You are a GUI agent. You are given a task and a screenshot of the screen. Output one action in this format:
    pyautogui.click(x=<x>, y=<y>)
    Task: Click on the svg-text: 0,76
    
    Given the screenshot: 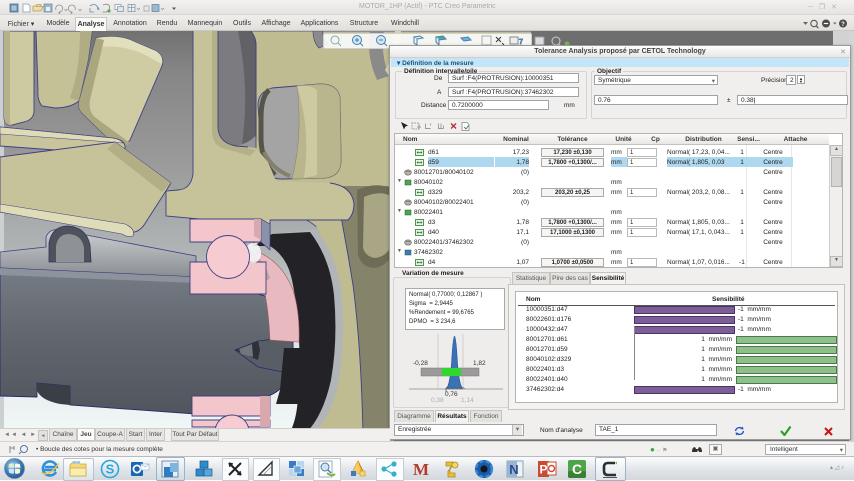 What is the action you would take?
    pyautogui.click(x=451, y=394)
    